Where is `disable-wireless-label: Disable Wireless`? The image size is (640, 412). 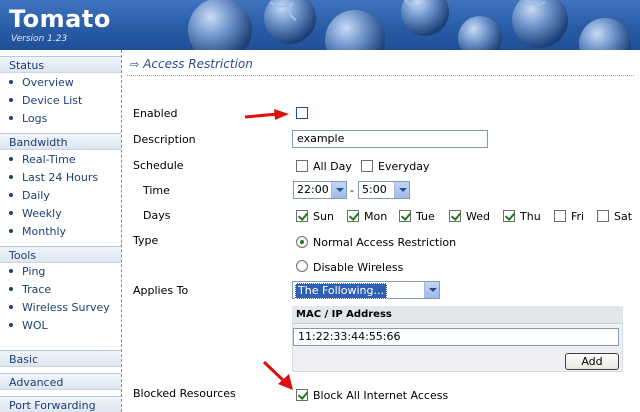 disable-wireless-label: Disable Wireless is located at coordinates (358, 267).